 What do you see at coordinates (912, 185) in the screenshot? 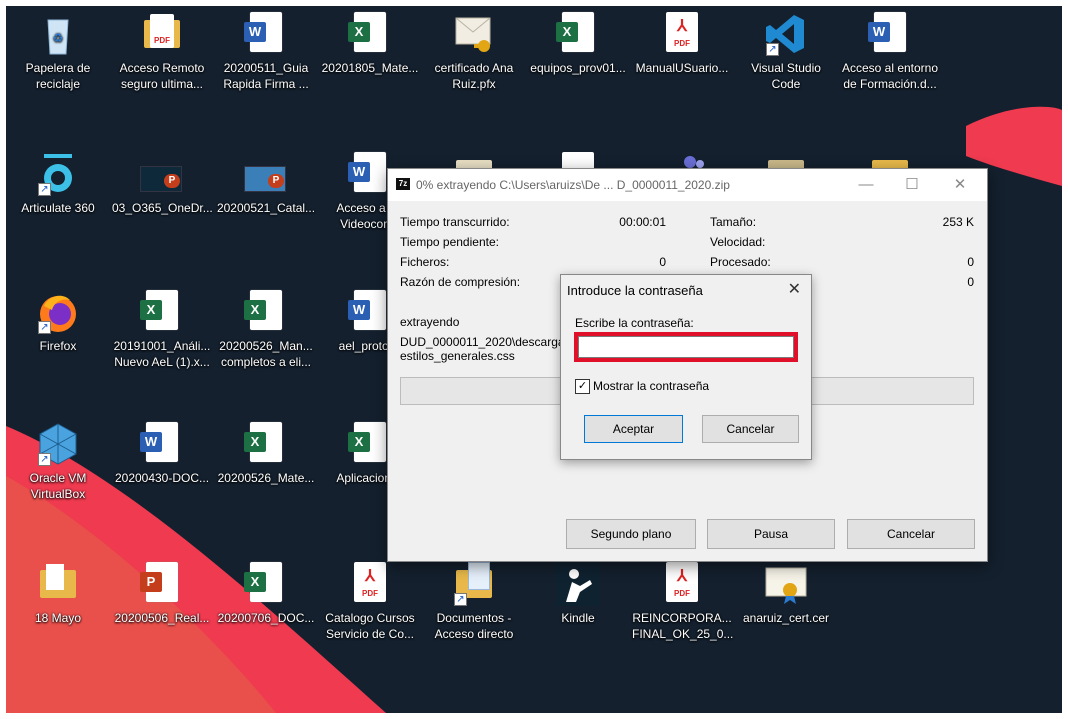
I see `maximize-button: ☐` at bounding box center [912, 185].